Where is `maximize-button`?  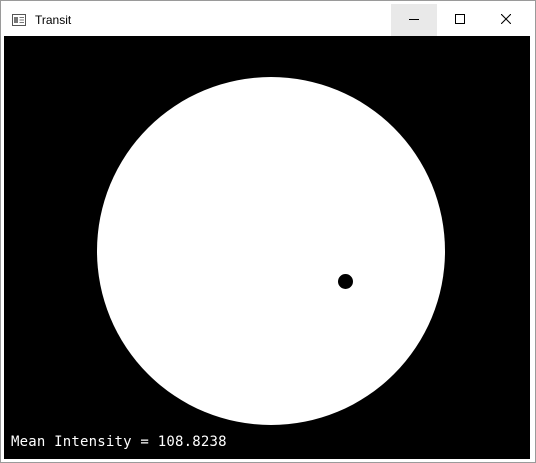 maximize-button is located at coordinates (460, 20).